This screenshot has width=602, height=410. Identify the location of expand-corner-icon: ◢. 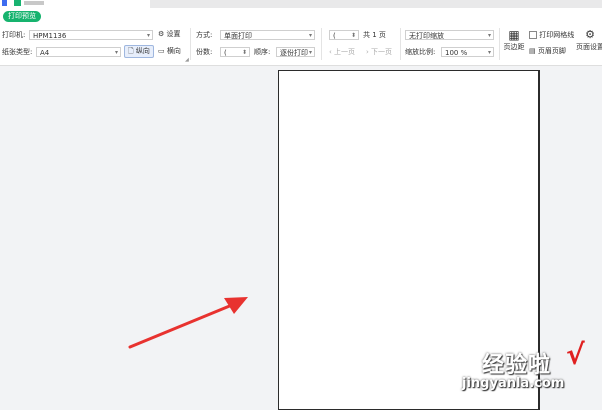
(187, 60).